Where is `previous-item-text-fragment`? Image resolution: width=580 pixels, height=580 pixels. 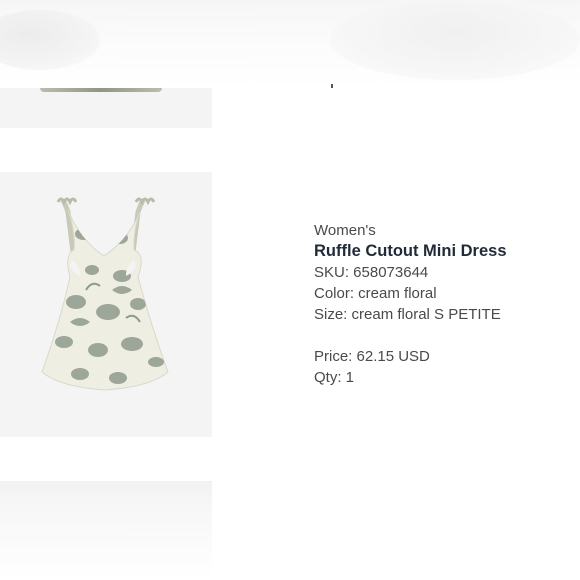
previous-item-text-fragment is located at coordinates (332, 86).